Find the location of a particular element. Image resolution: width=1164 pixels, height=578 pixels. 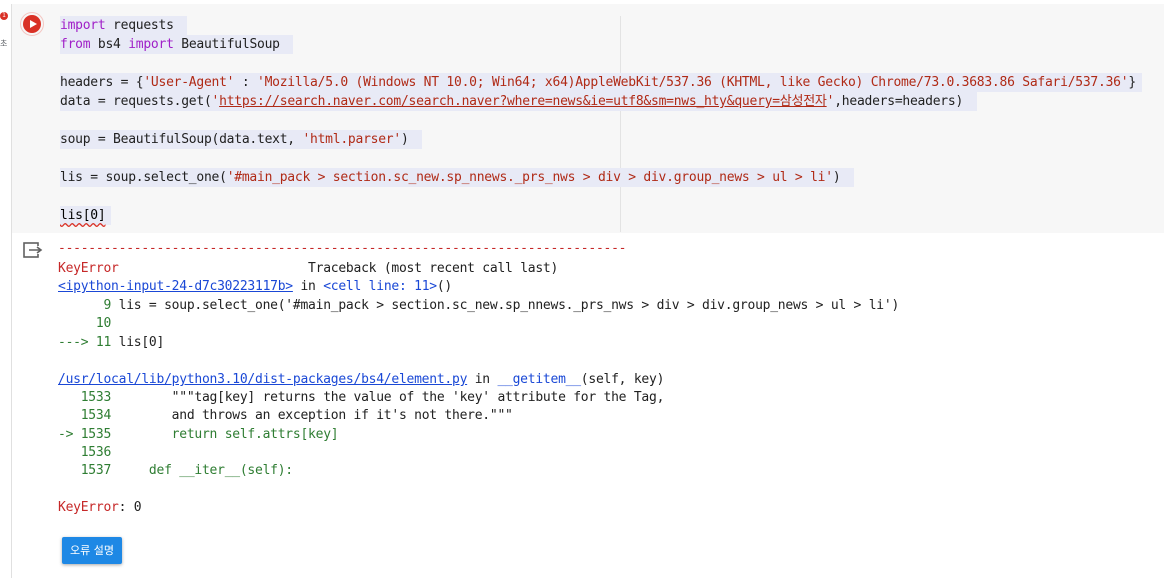

ipython-input-link: <ipython-input-24-d7c30223117b> is located at coordinates (175, 286).